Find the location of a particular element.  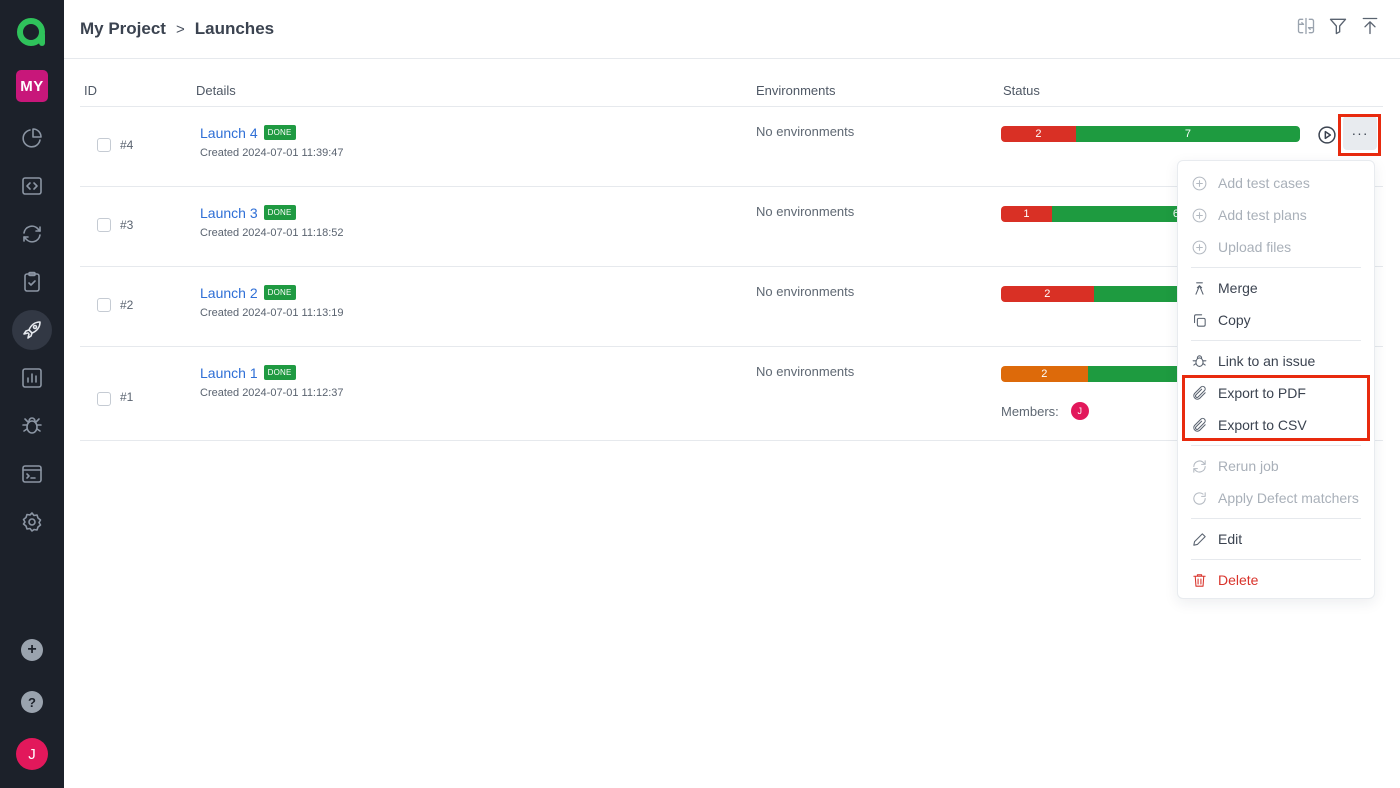

sidebar-item-defects is located at coordinates (32, 426).